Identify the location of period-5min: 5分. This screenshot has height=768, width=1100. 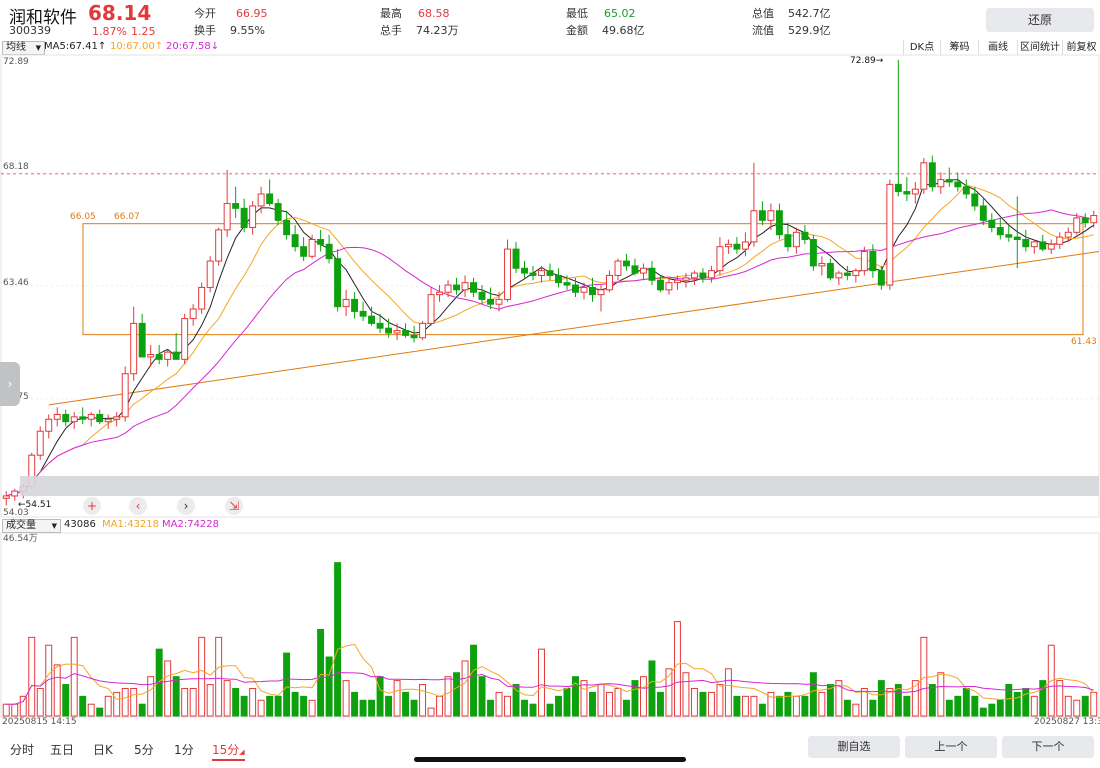
(144, 749).